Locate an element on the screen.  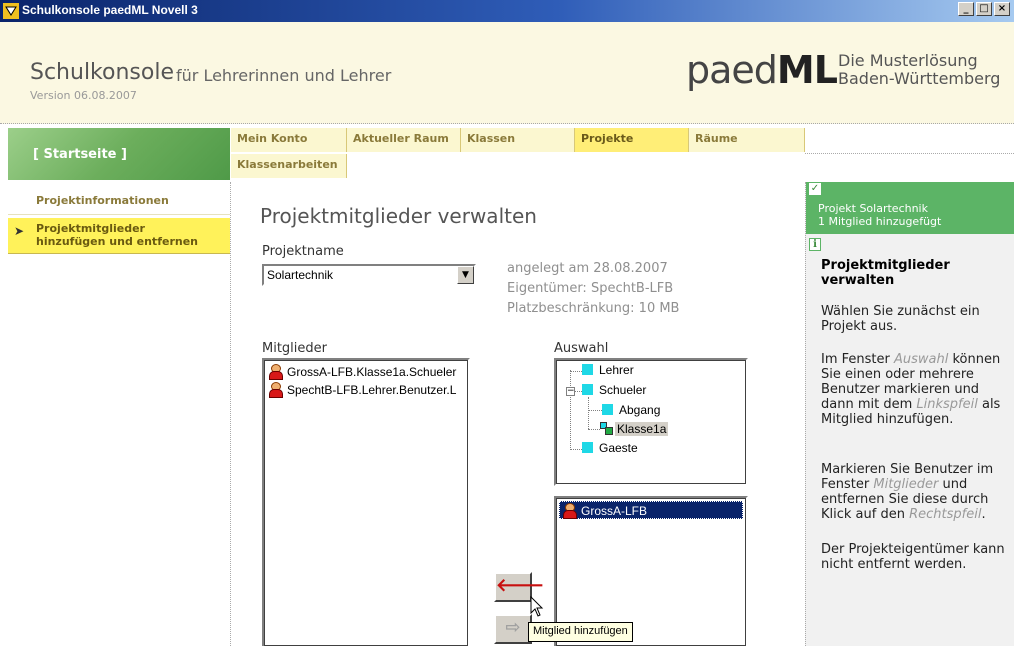
project-select-value: Solartechnik is located at coordinates (300, 275).